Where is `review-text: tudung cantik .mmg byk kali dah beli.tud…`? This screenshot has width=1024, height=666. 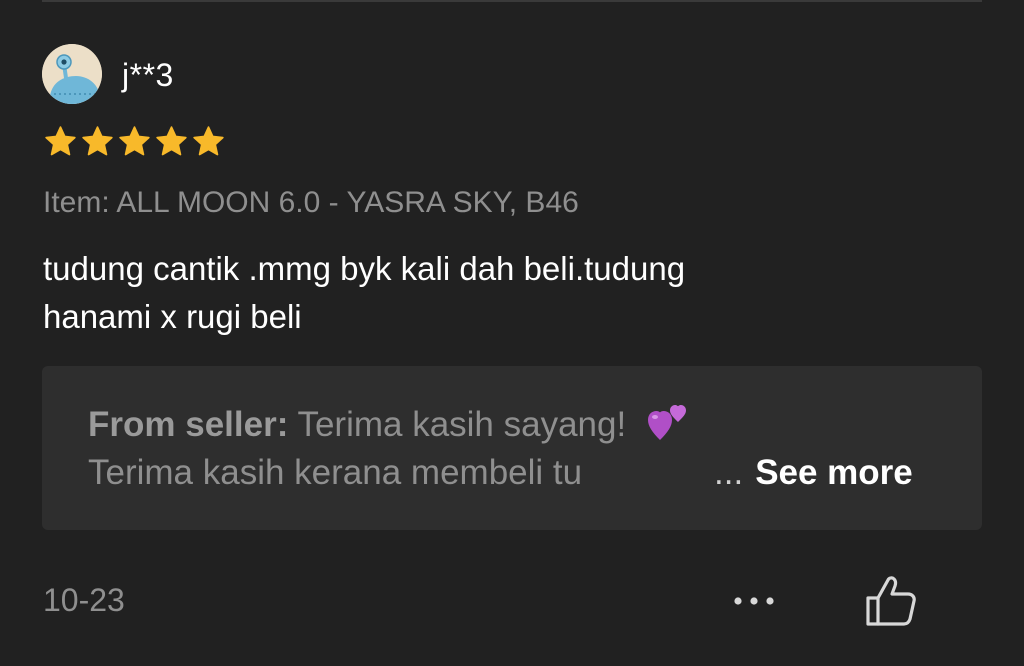
review-text: tudung cantik .mmg byk kali dah beli.tud… is located at coordinates (493, 293).